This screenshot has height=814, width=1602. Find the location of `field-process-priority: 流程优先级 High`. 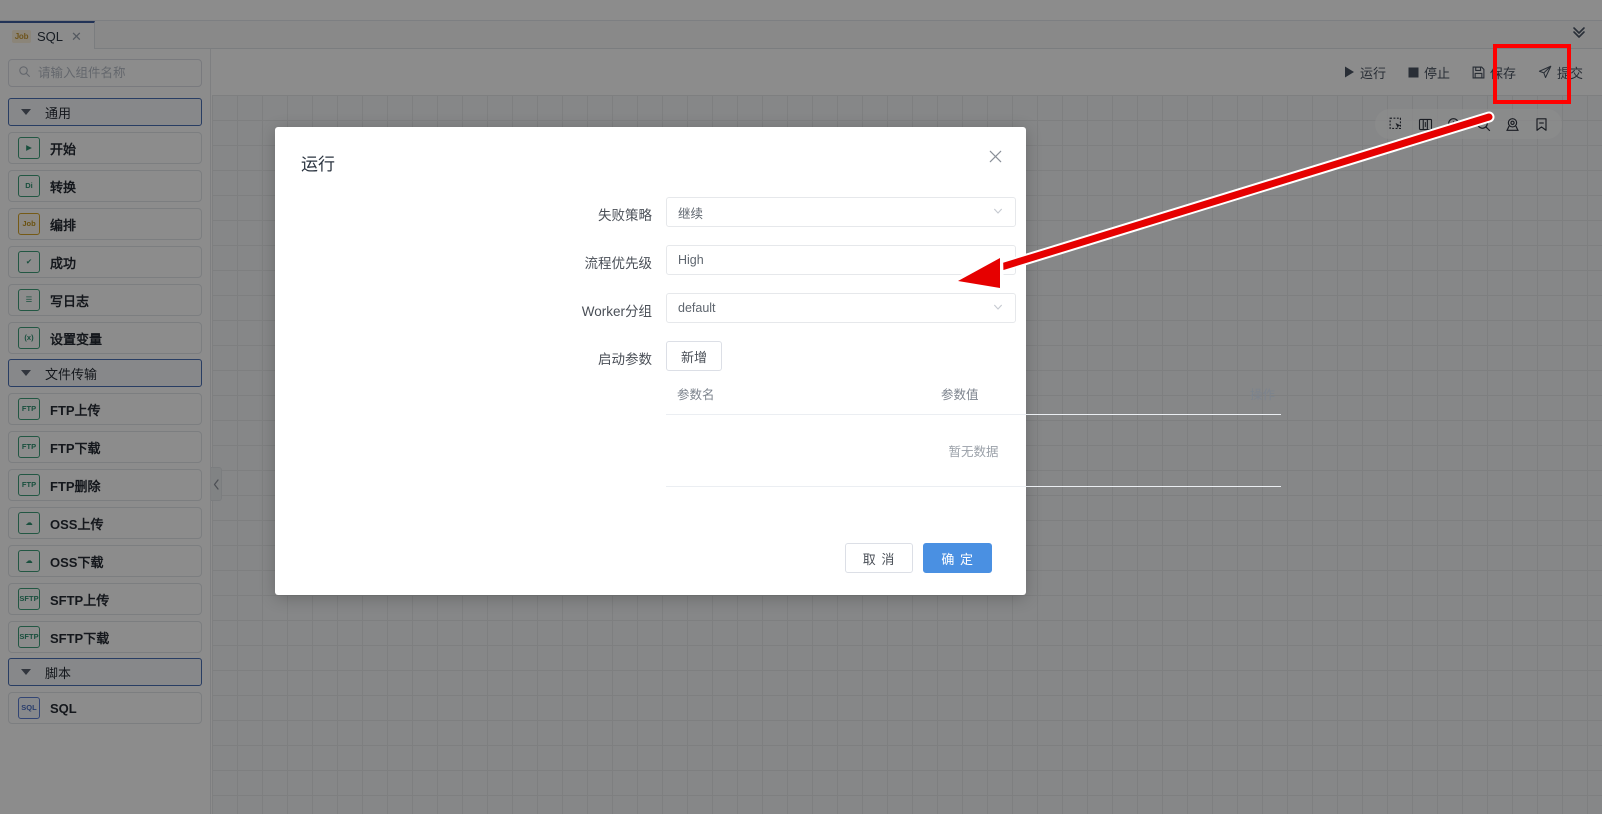

field-process-priority: 流程优先级 High is located at coordinates (645, 260).